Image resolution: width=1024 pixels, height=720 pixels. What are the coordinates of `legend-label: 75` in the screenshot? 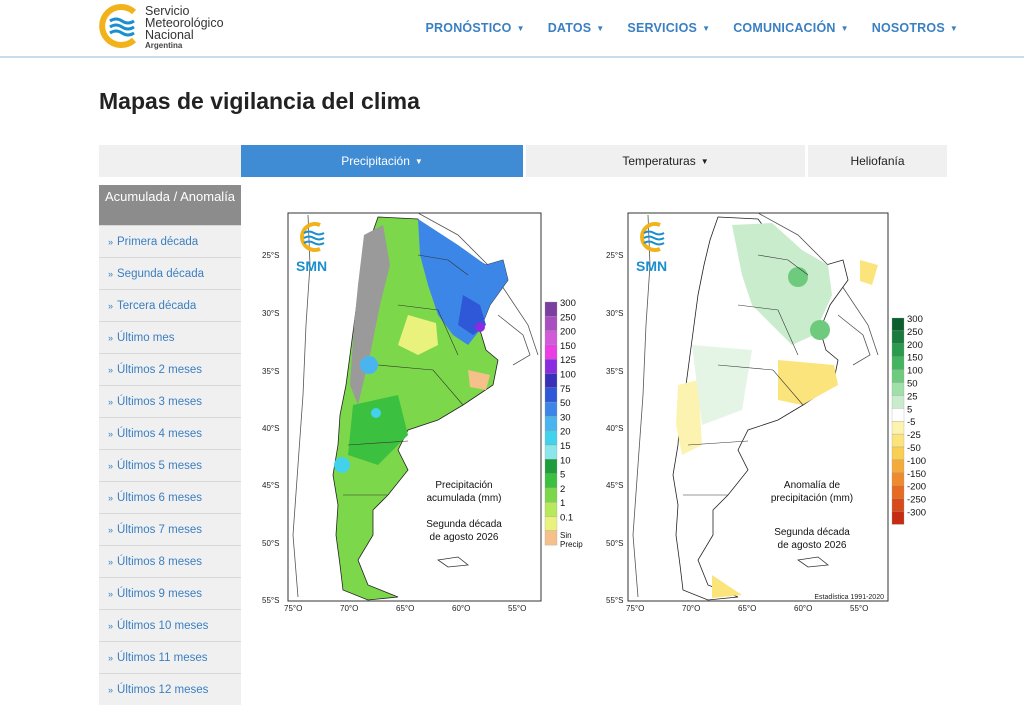 It's located at (565, 389).